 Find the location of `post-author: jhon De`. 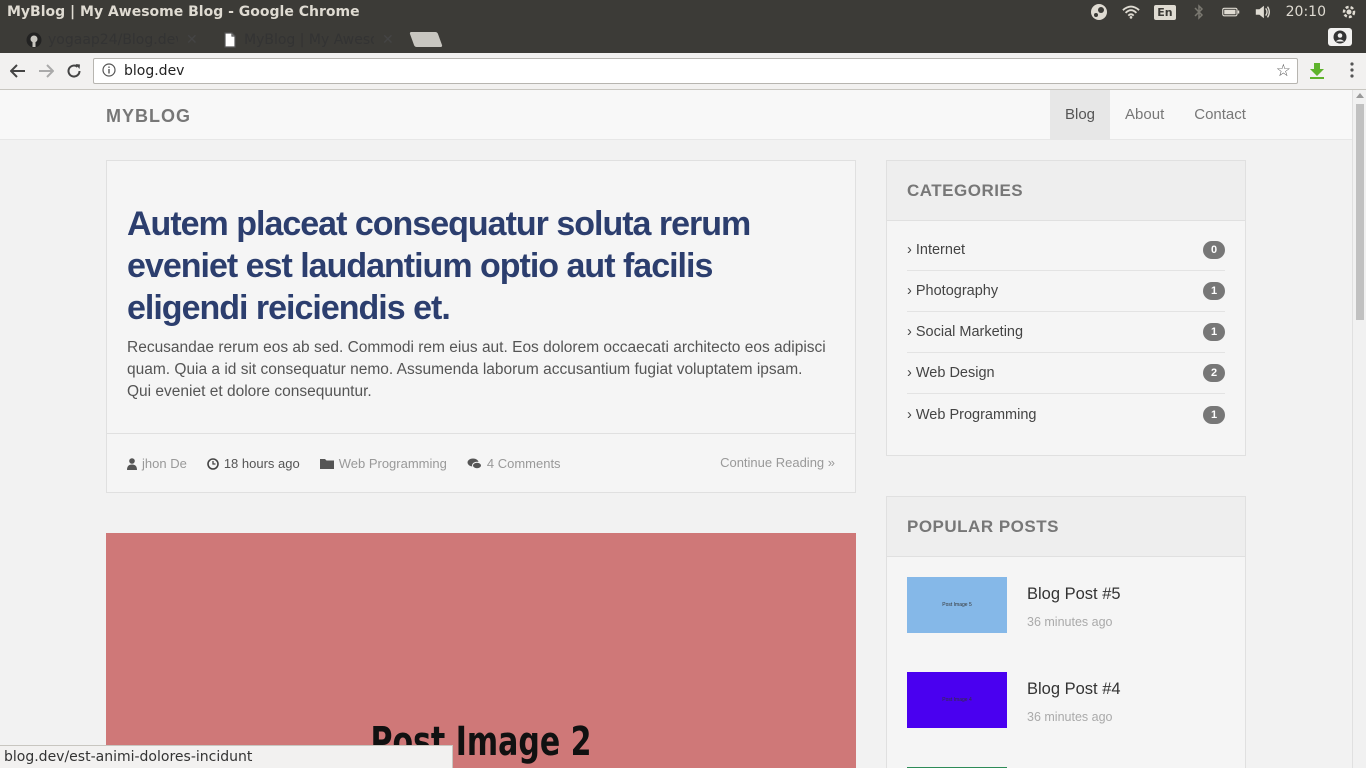

post-author: jhon De is located at coordinates (157, 463).